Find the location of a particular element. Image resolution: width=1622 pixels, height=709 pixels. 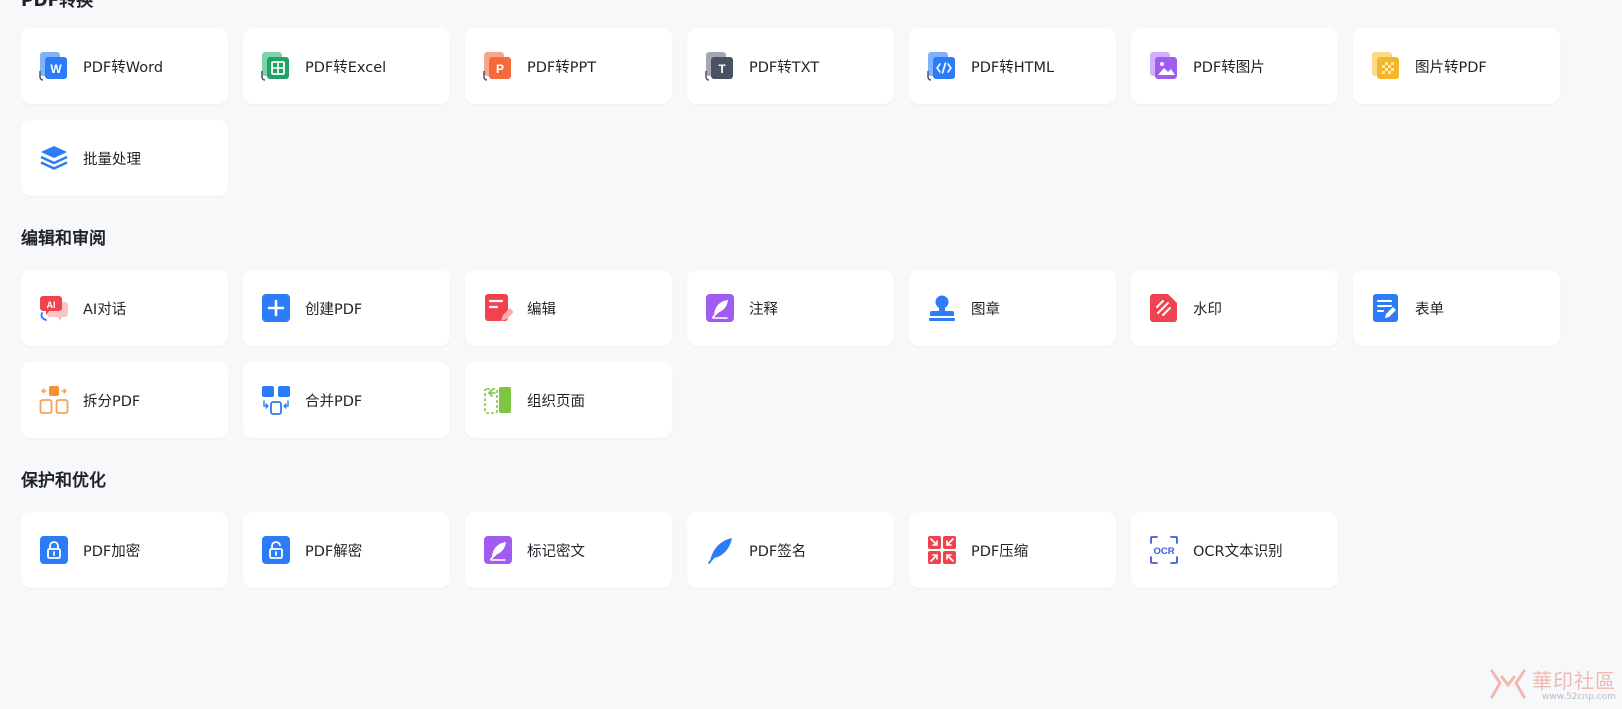

split-icon is located at coordinates (54, 400).